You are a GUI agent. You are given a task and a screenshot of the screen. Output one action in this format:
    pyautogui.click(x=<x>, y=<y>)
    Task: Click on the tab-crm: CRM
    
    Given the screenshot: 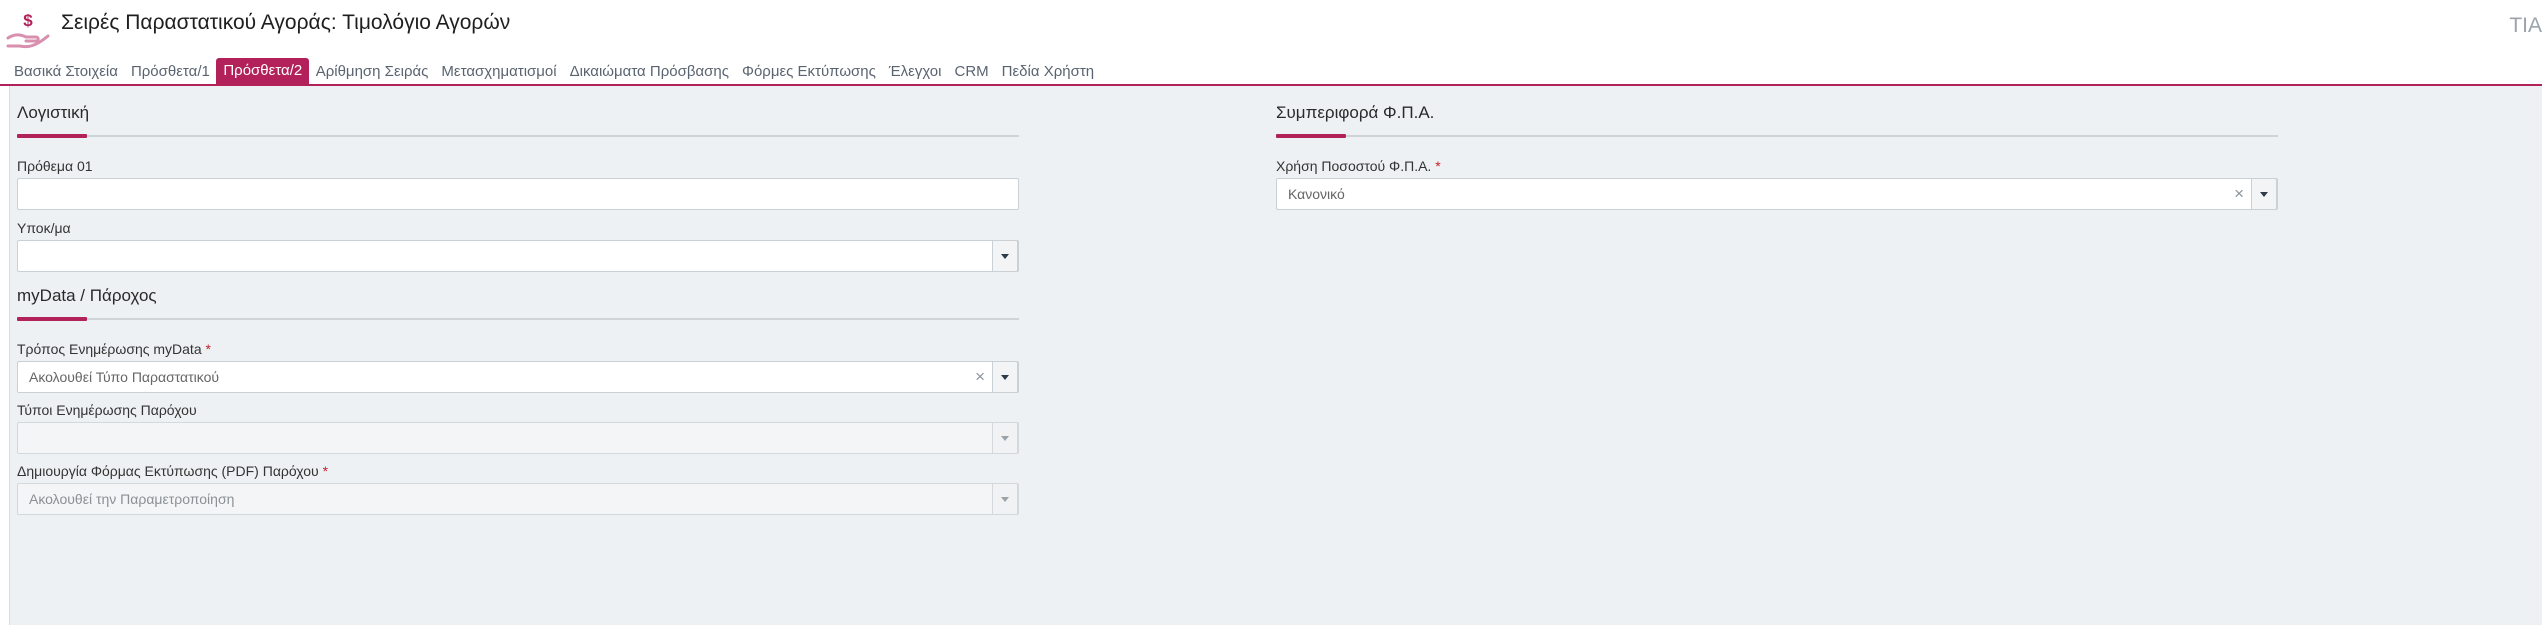 What is the action you would take?
    pyautogui.click(x=971, y=72)
    